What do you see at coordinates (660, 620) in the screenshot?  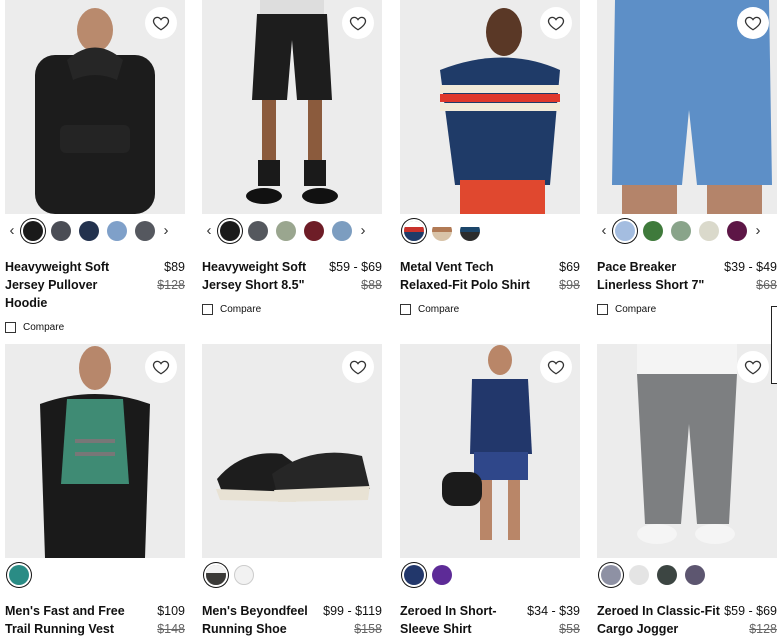 I see `product-name: Zeroed In Classic-Fit Cargo Jogger` at bounding box center [660, 620].